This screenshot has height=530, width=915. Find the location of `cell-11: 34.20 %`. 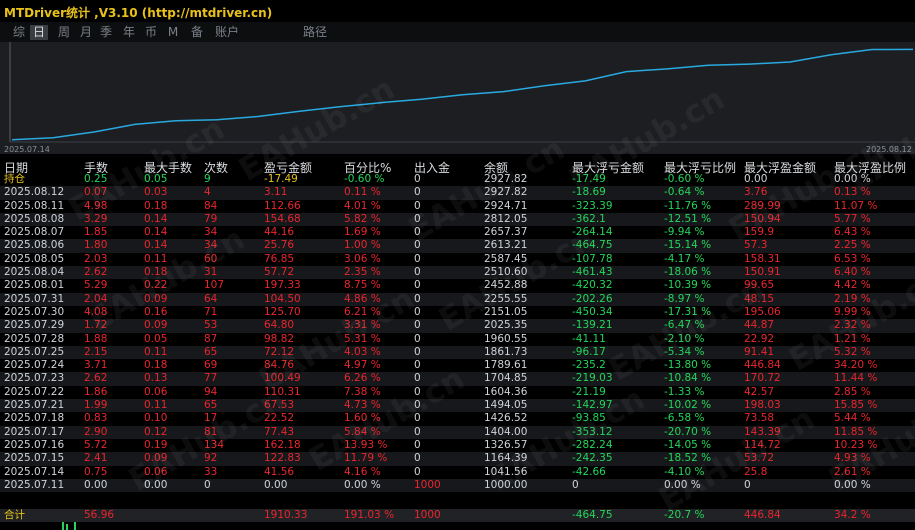

cell-11: 34.20 % is located at coordinates (856, 365).